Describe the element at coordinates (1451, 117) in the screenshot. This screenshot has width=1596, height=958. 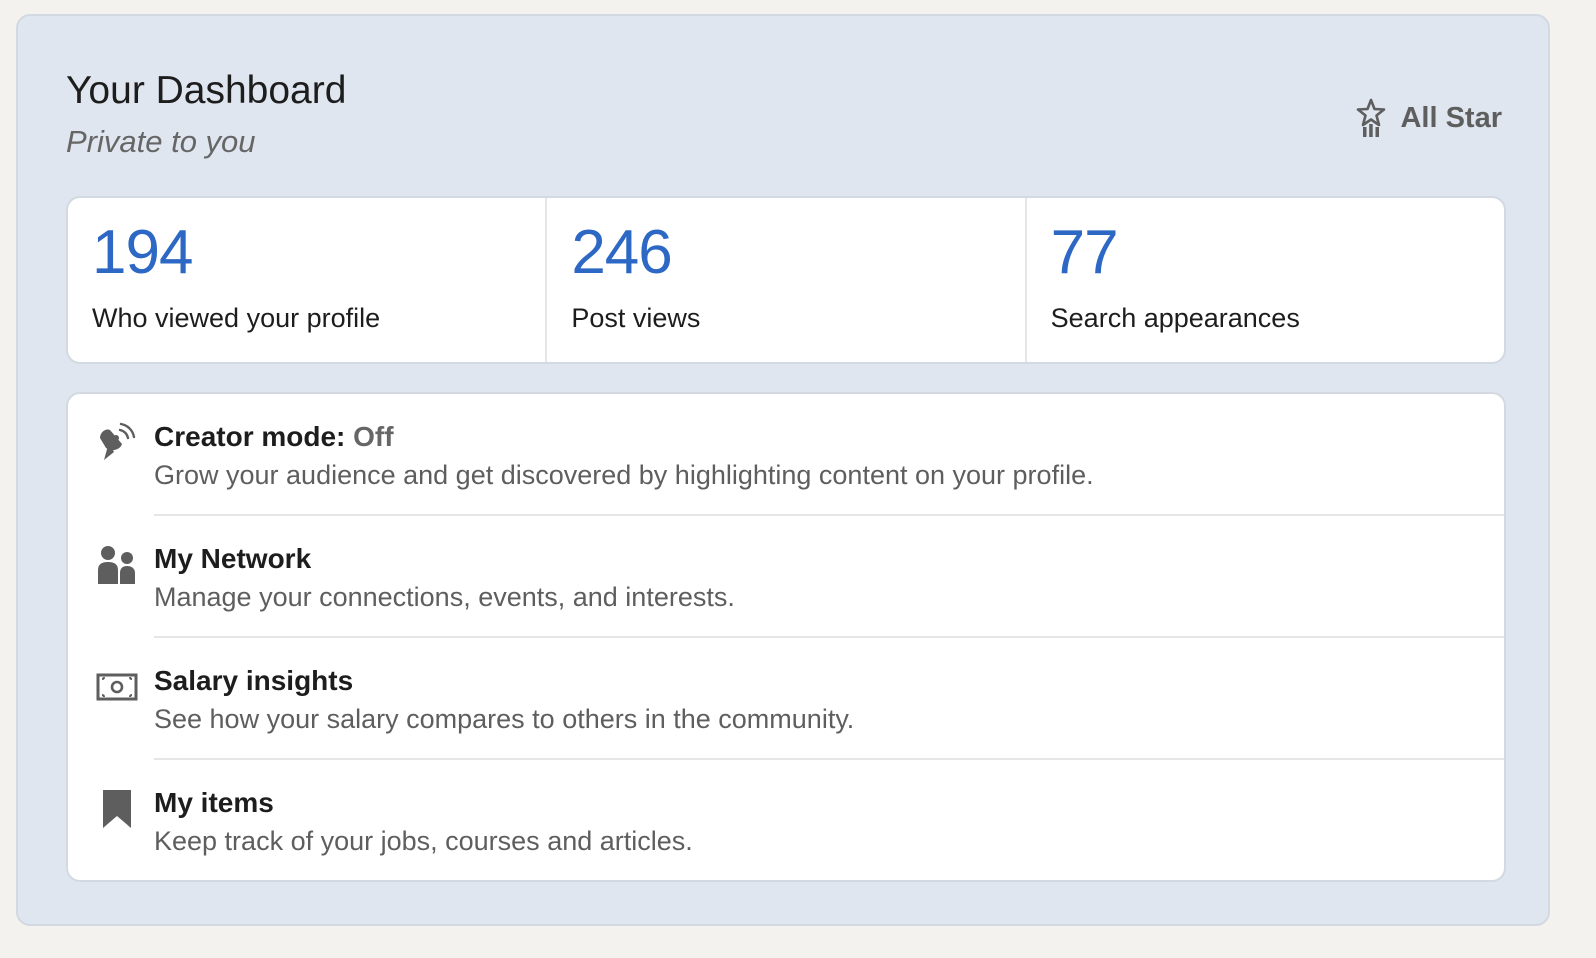
I see `all-star-label: All Star` at that location.